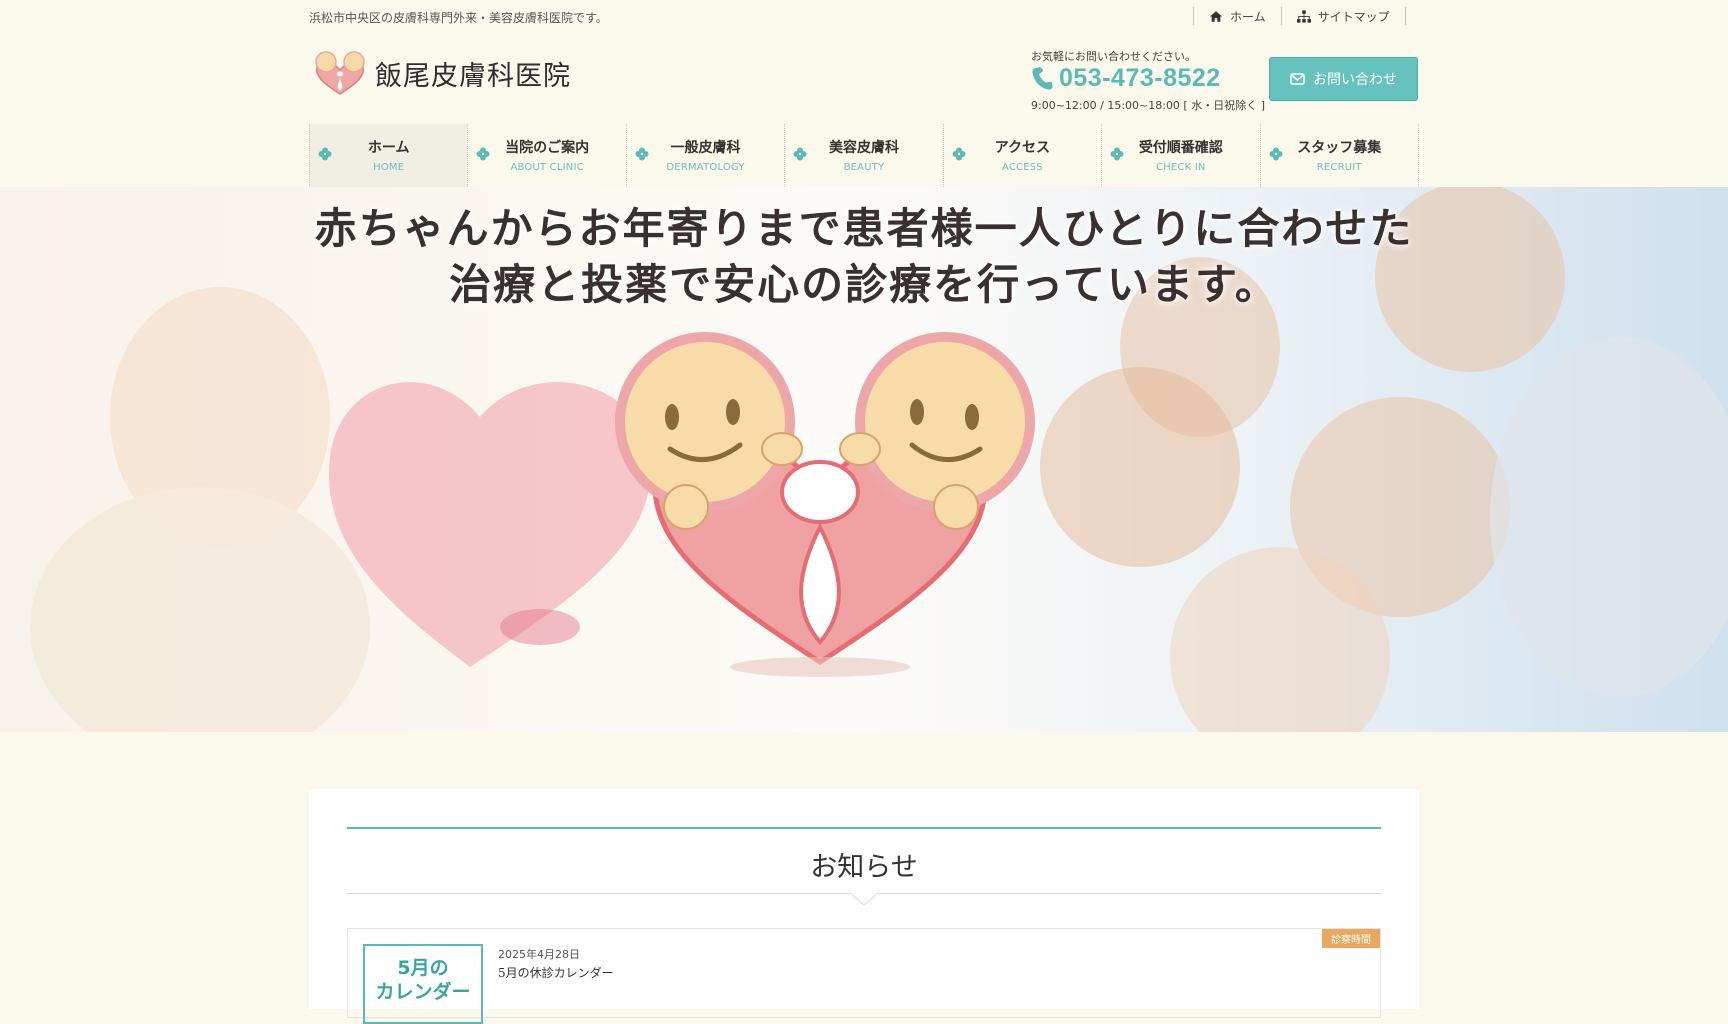 This screenshot has height=1024, width=1728. What do you see at coordinates (1351, 938) in the screenshot?
I see `category-badge: 診察時間` at bounding box center [1351, 938].